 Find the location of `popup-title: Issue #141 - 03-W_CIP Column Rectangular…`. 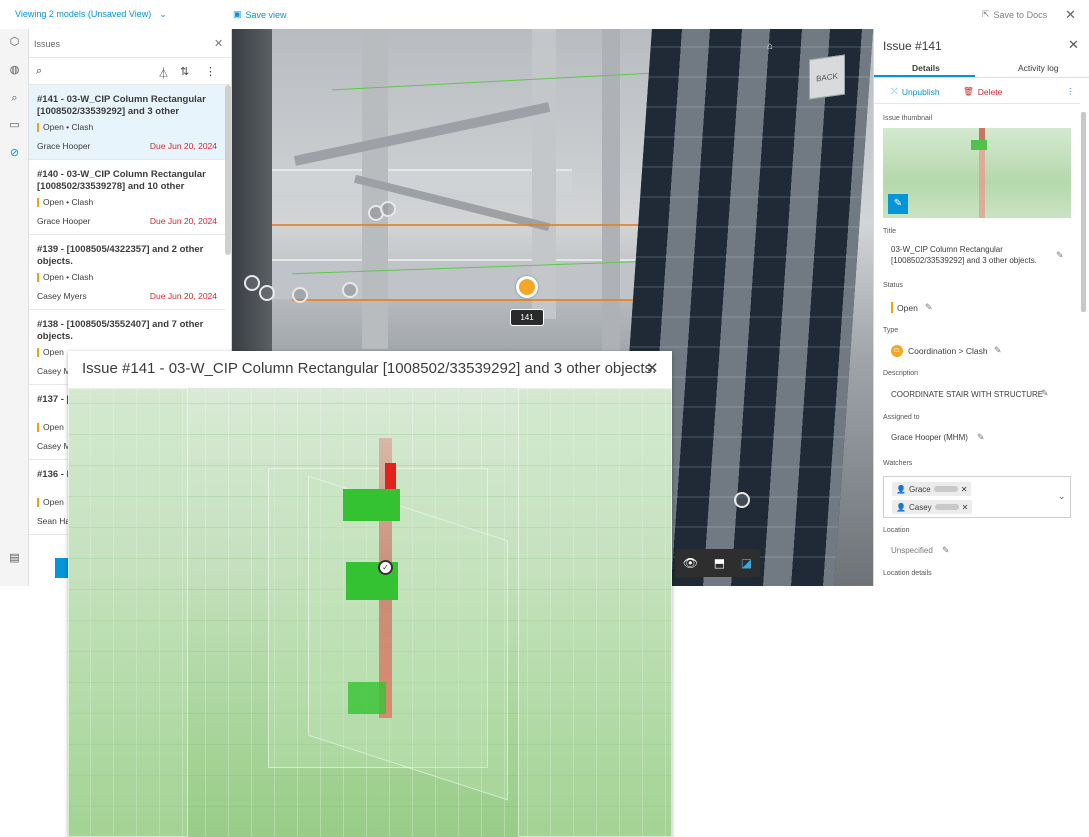

popup-title: Issue #141 - 03-W_CIP Column Rectangular… is located at coordinates (369, 368).